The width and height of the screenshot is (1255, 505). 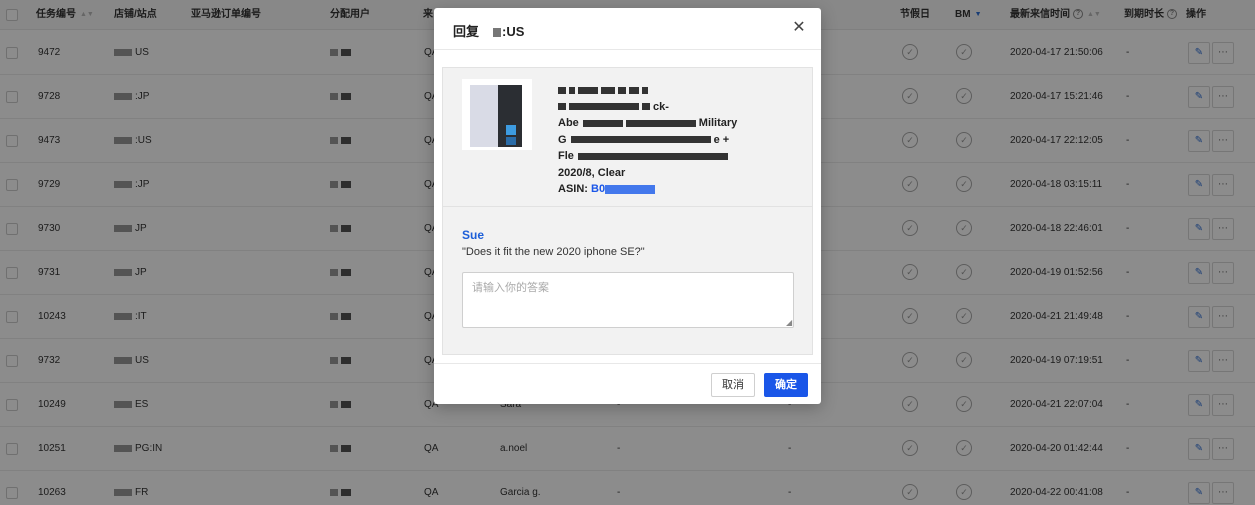 I want to click on product-title-fragment: Fle, so click(x=566, y=156).